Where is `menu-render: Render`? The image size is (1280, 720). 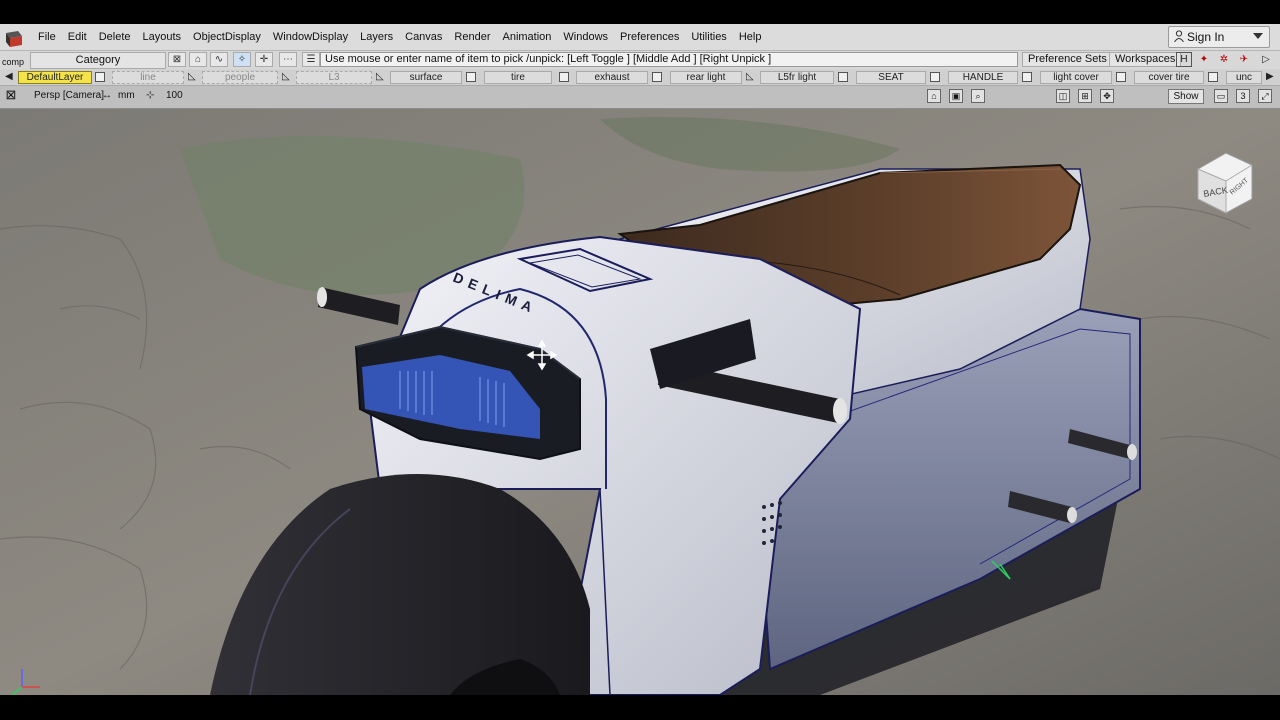 menu-render: Render is located at coordinates (472, 37).